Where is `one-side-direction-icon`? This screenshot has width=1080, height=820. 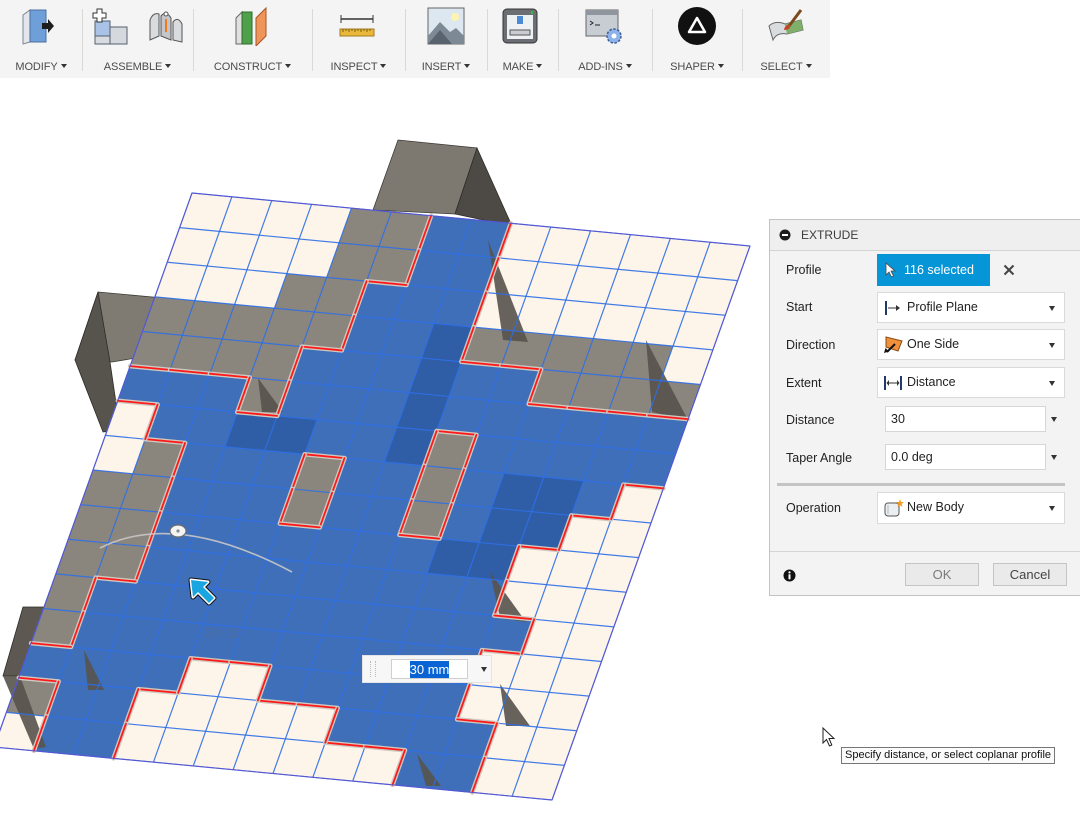 one-side-direction-icon is located at coordinates (893, 344).